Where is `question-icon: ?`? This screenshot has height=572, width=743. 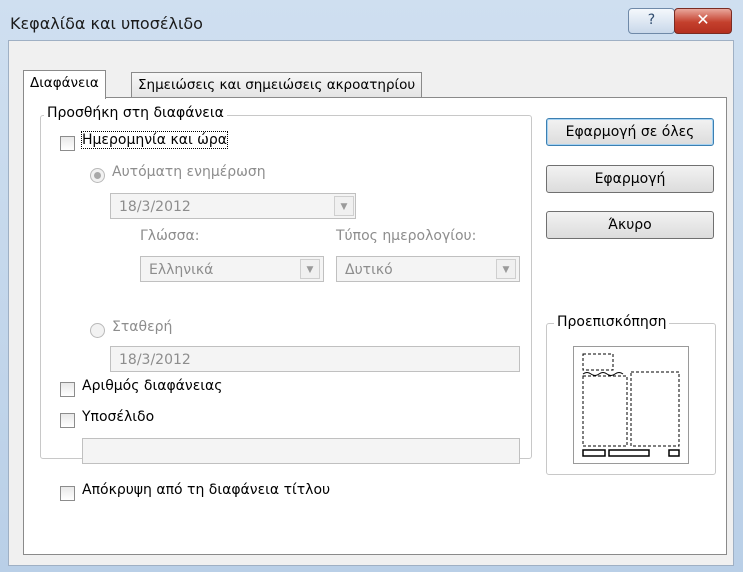 question-icon: ? is located at coordinates (651, 20).